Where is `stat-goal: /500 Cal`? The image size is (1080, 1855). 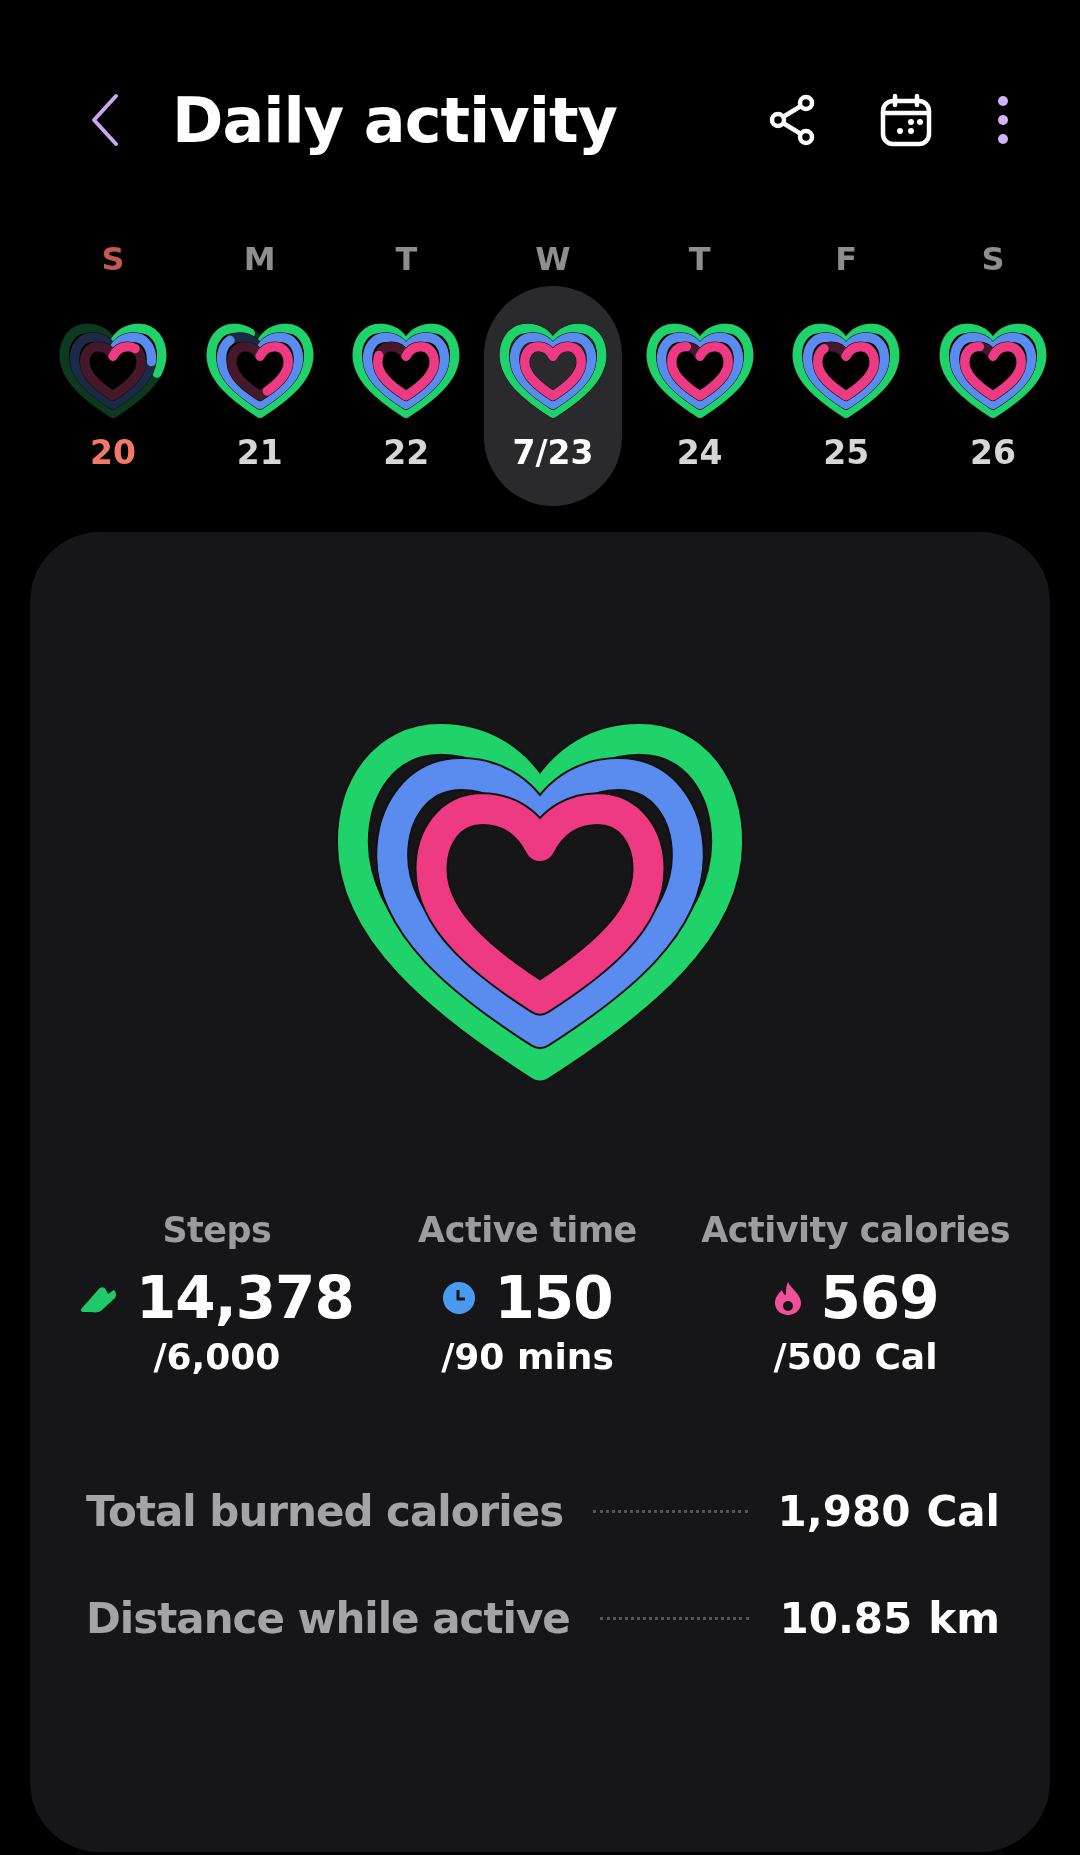
stat-goal: /500 Cal is located at coordinates (855, 1356).